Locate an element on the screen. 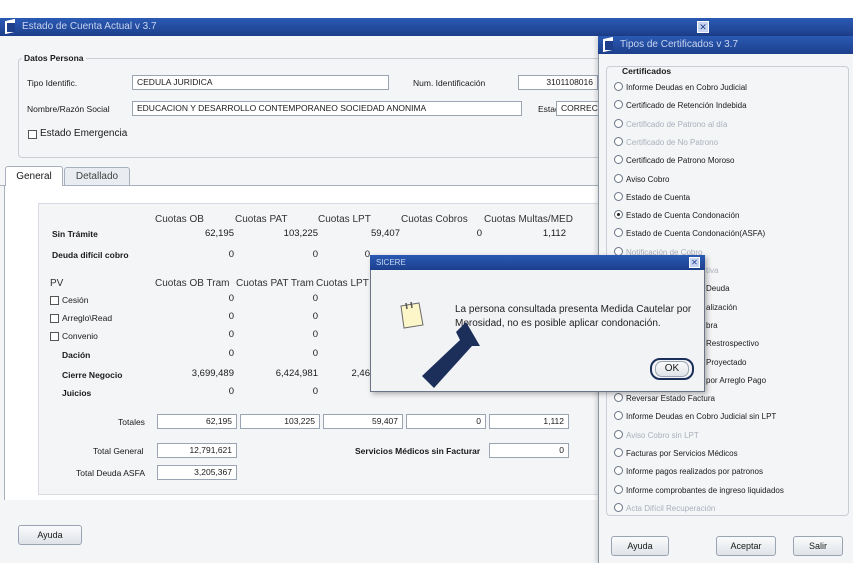  tab-detallado: Detallado is located at coordinates (97, 176).